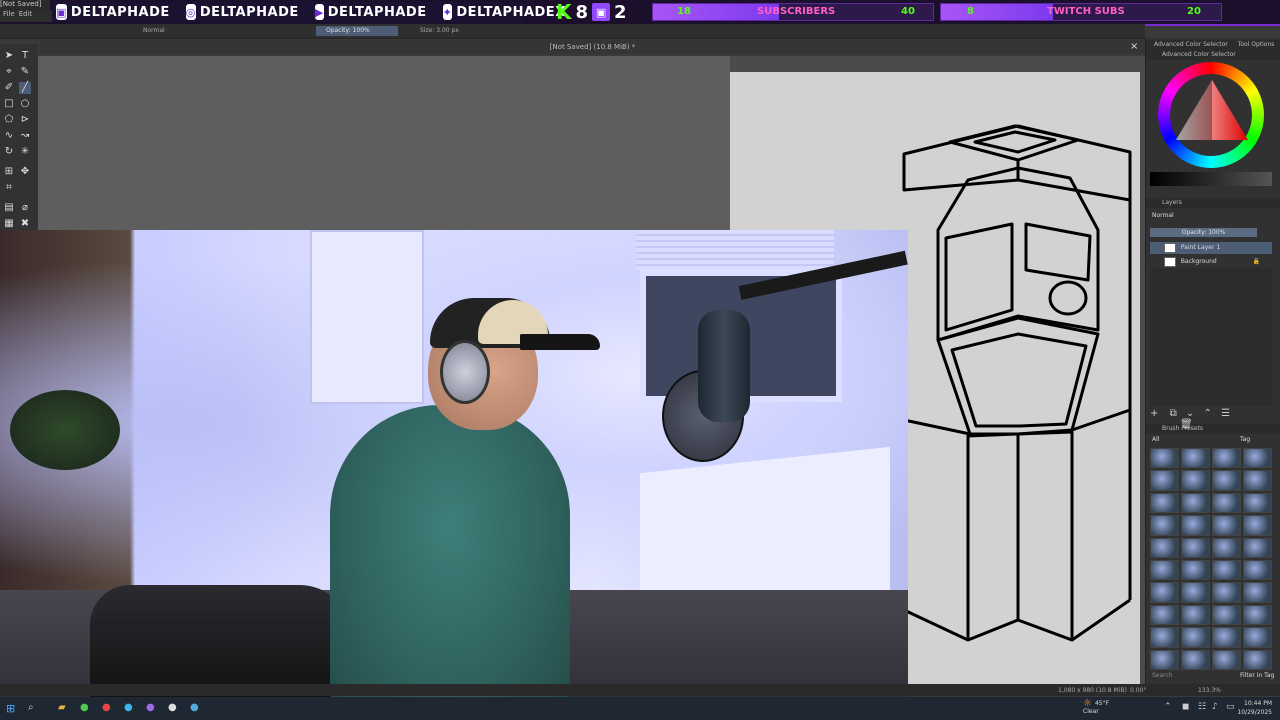  Describe the element at coordinates (9, 224) in the screenshot. I see `smart-patch-icon: ▦` at that location.